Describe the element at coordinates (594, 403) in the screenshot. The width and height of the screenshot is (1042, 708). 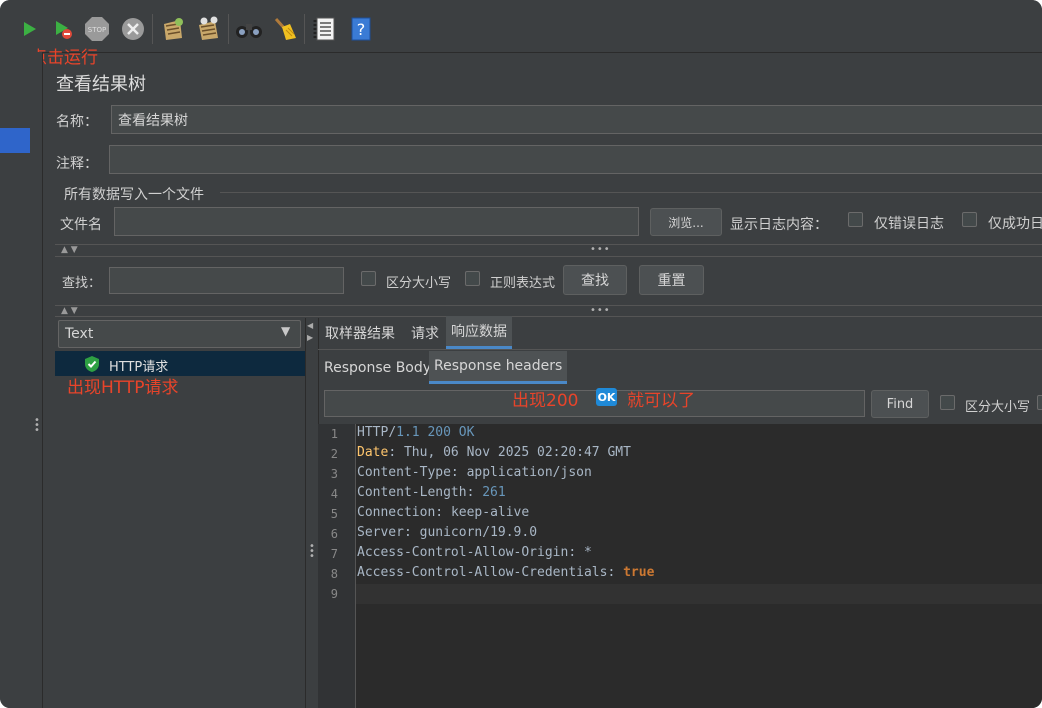
I see `response-search-input` at that location.